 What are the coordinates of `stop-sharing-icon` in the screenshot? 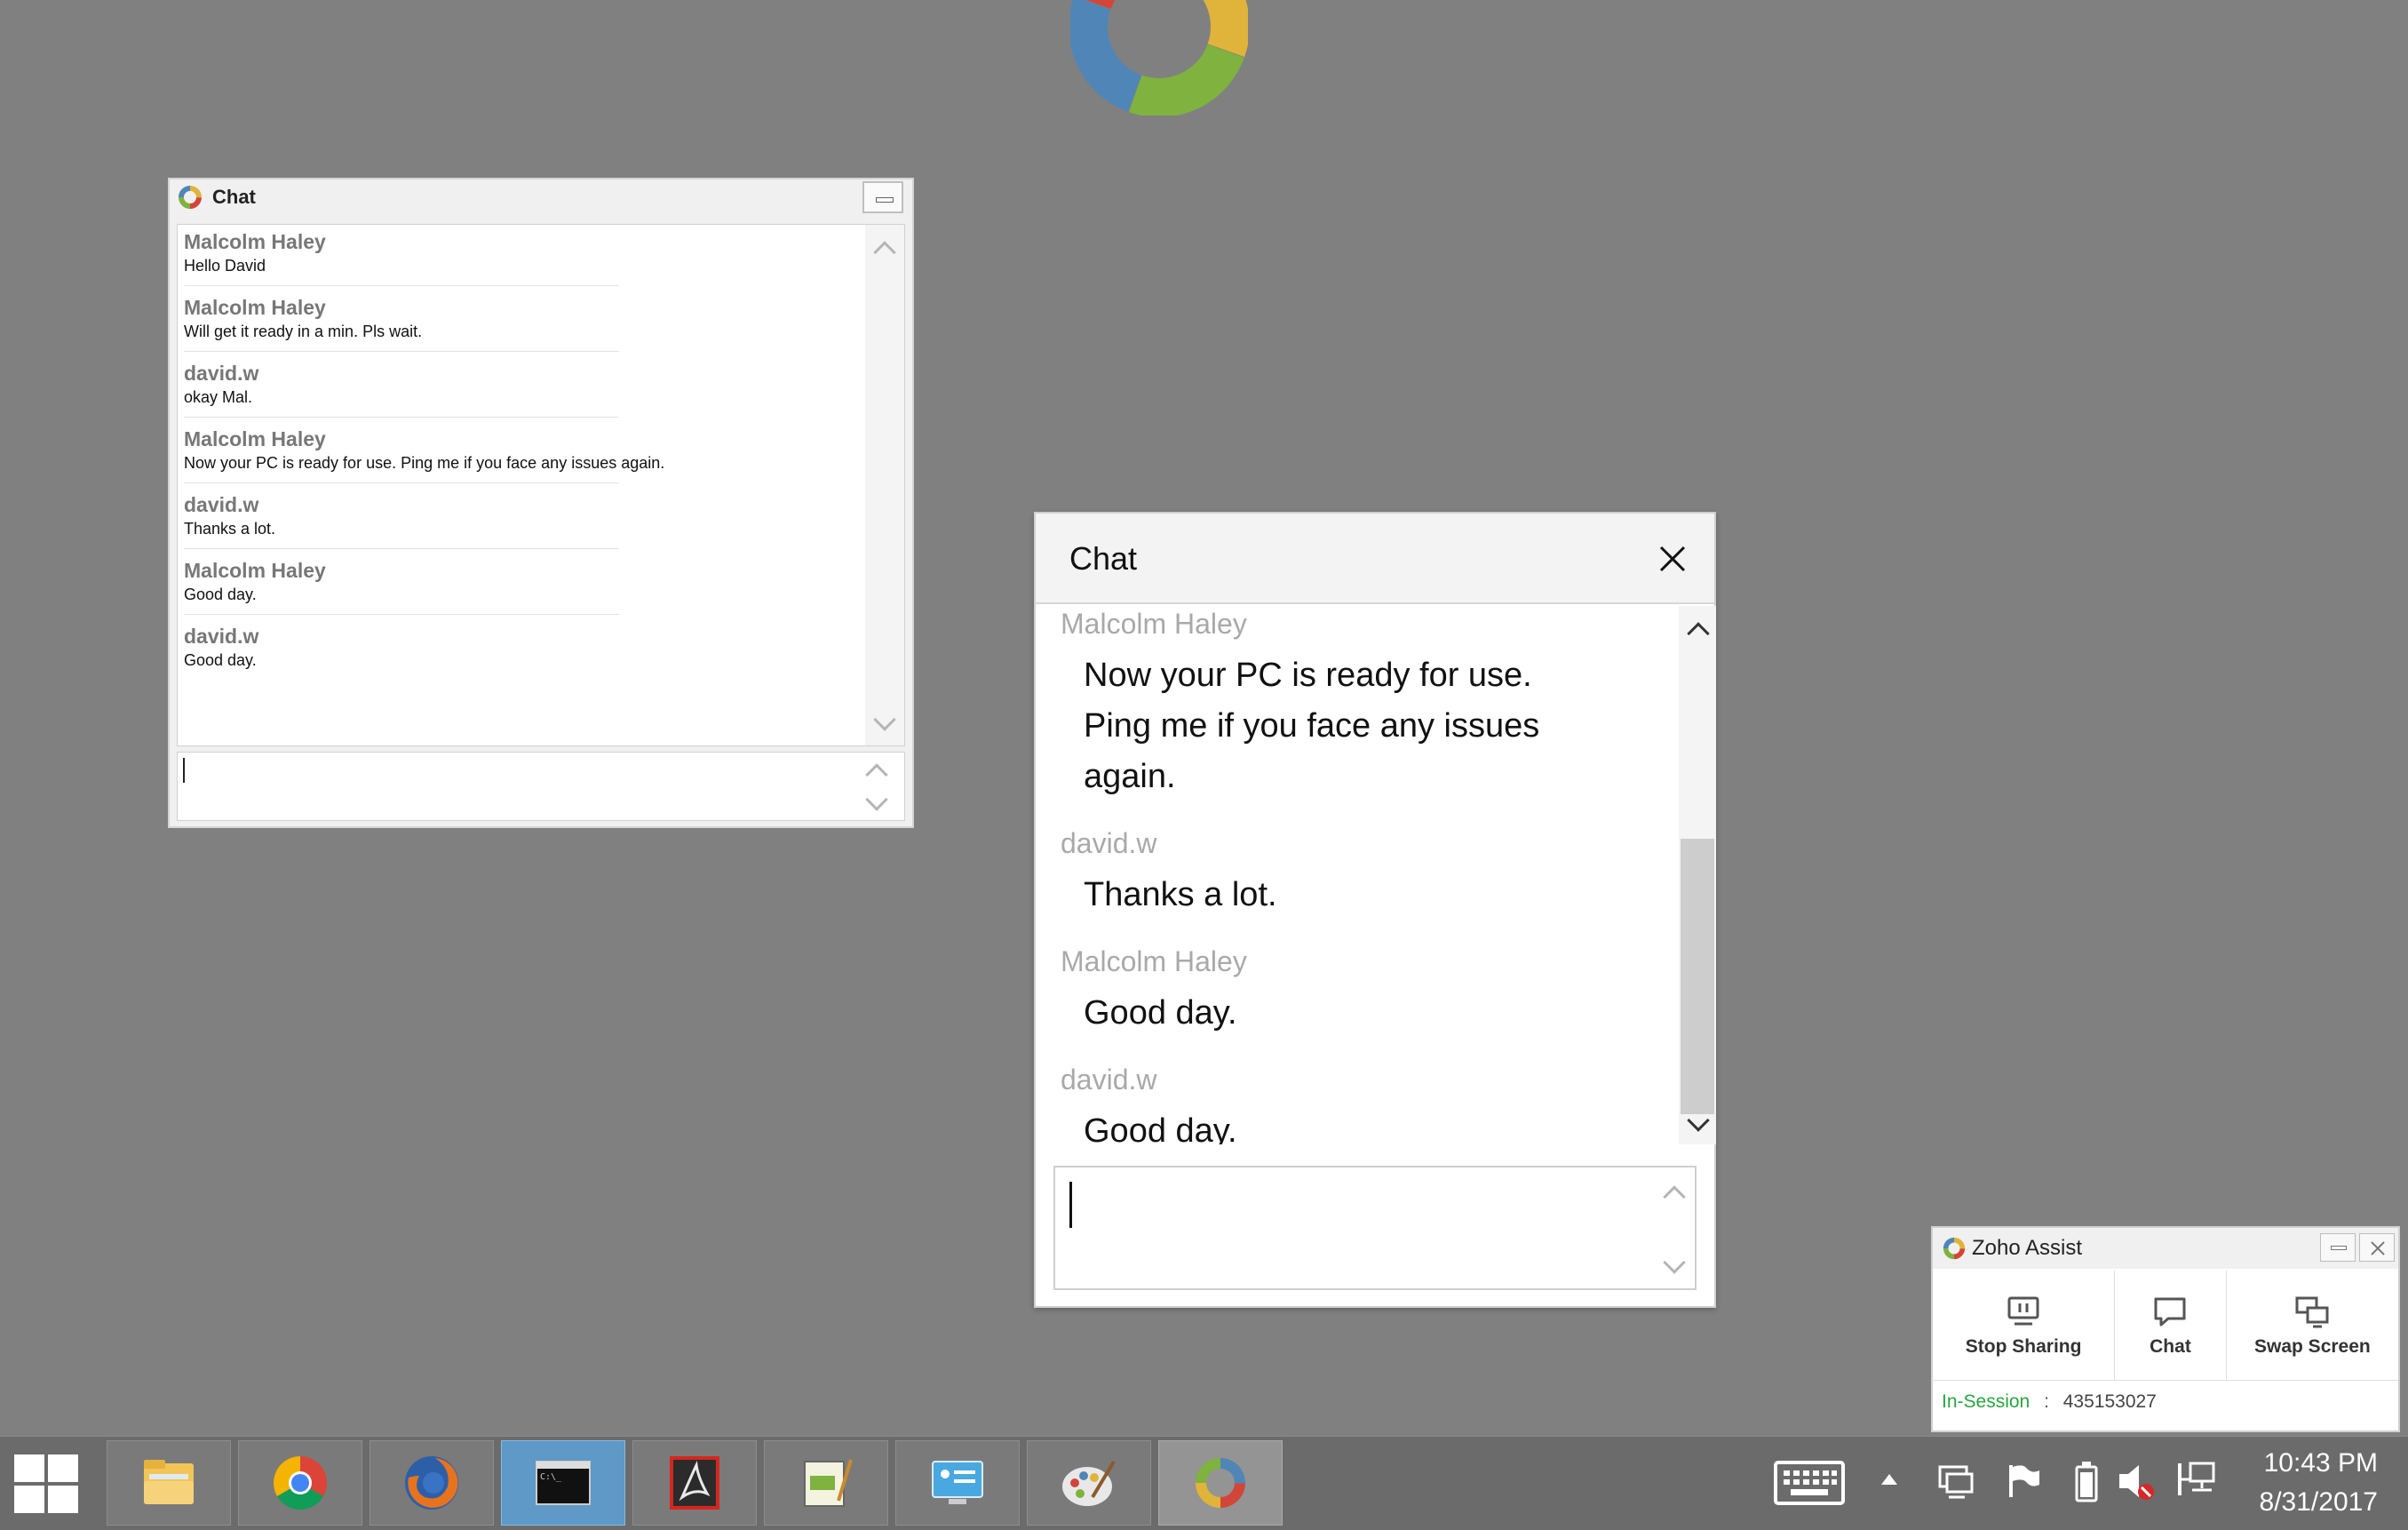 It's located at (2023, 1310).